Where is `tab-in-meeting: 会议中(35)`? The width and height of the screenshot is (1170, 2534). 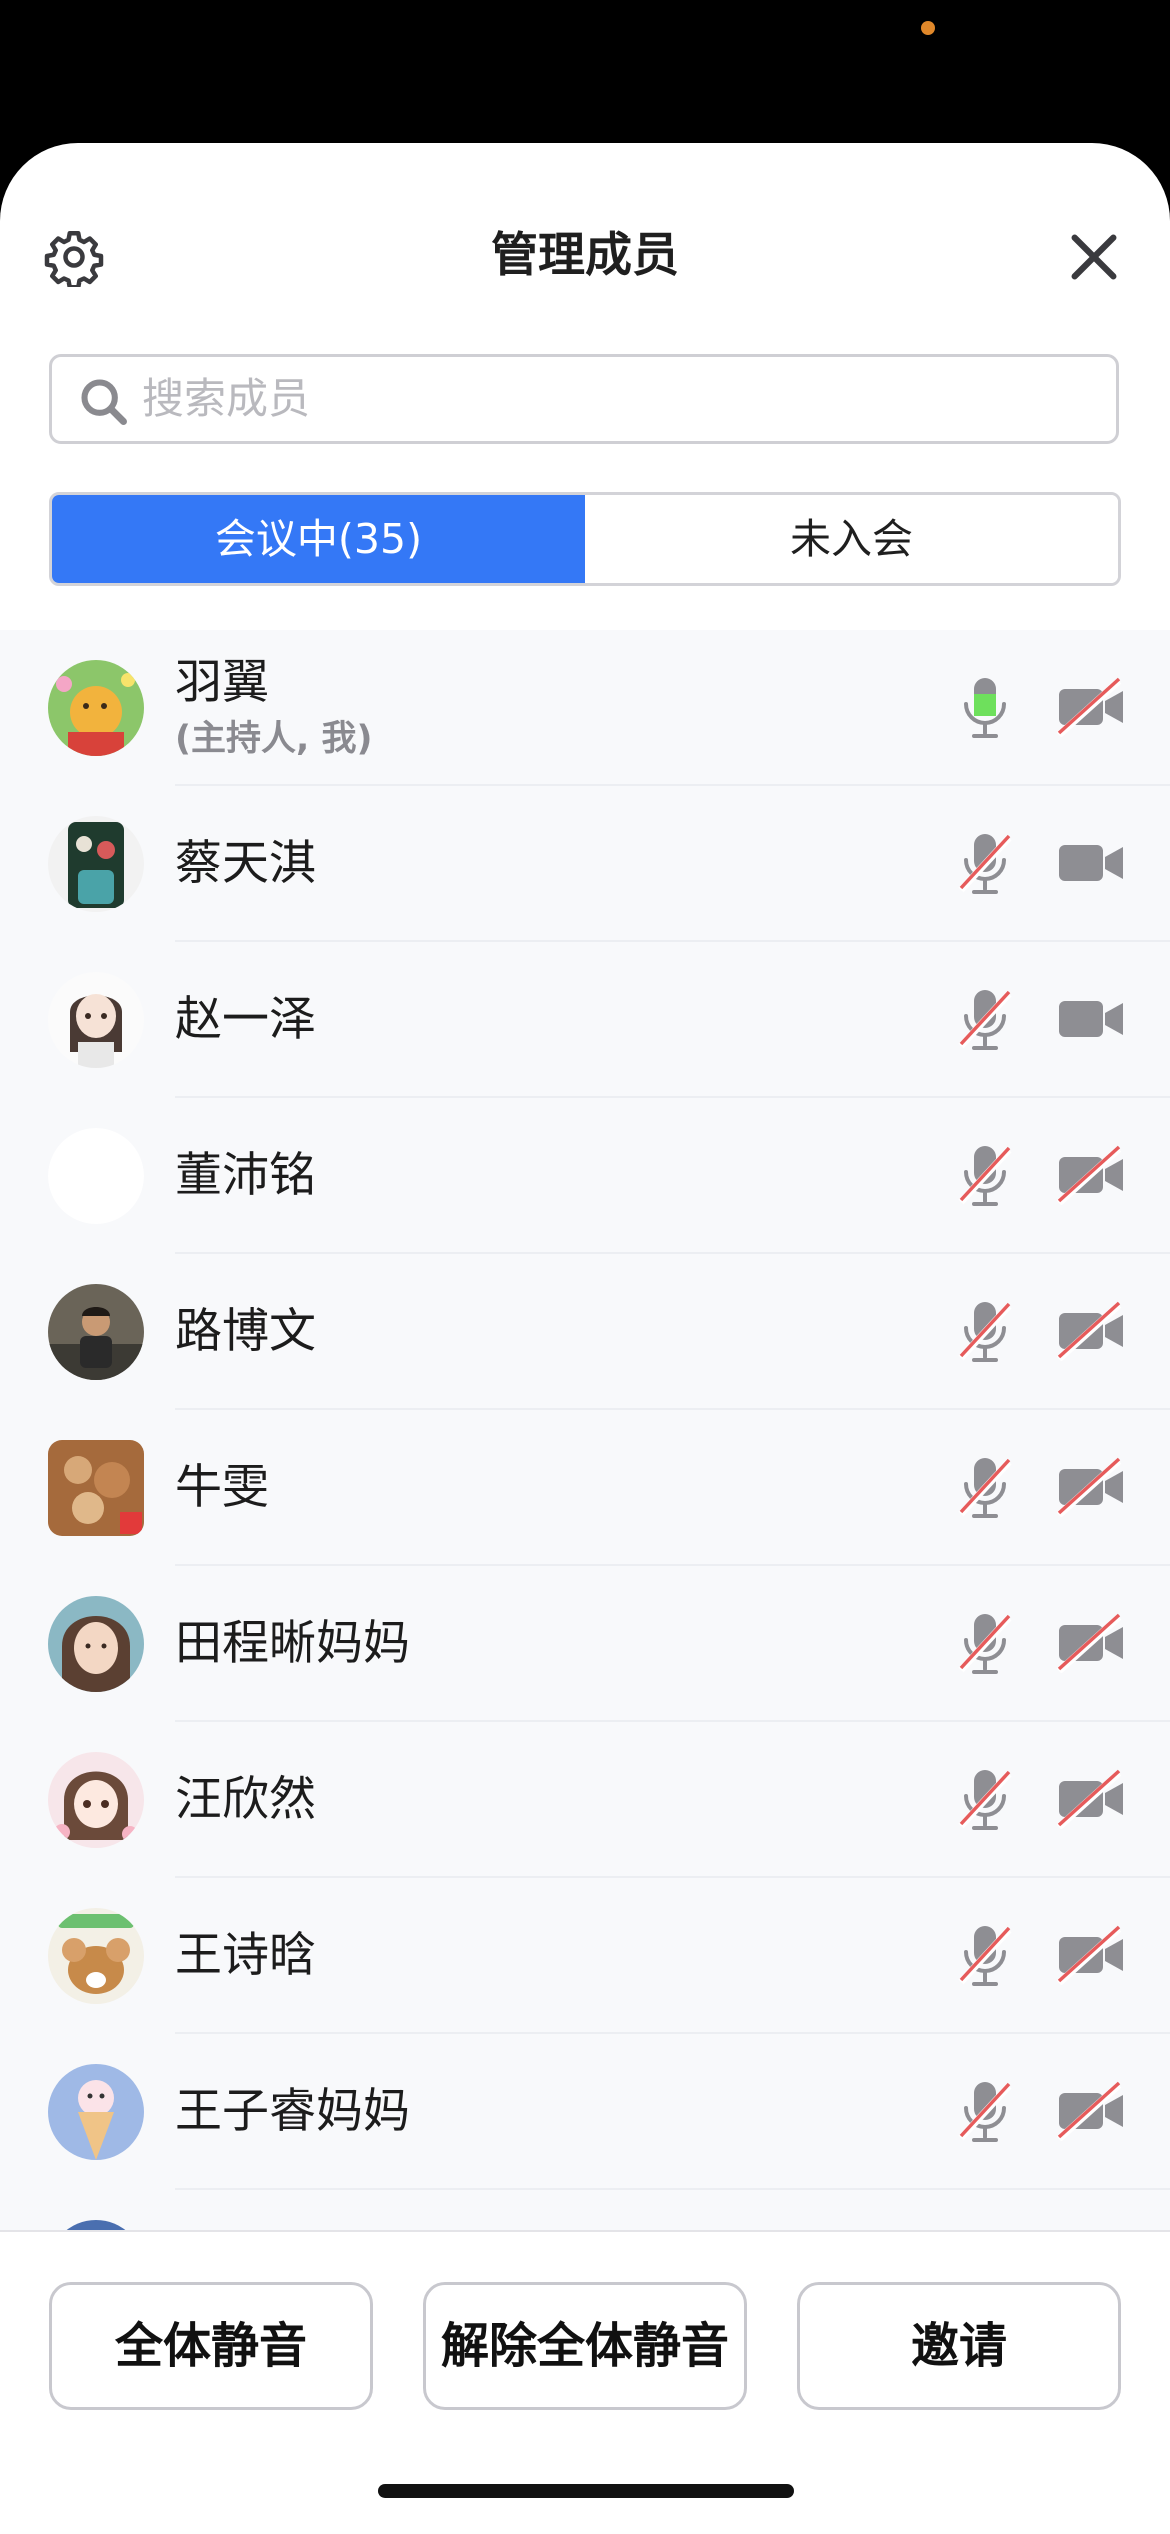
tab-in-meeting: 会议中(35) is located at coordinates (318, 539).